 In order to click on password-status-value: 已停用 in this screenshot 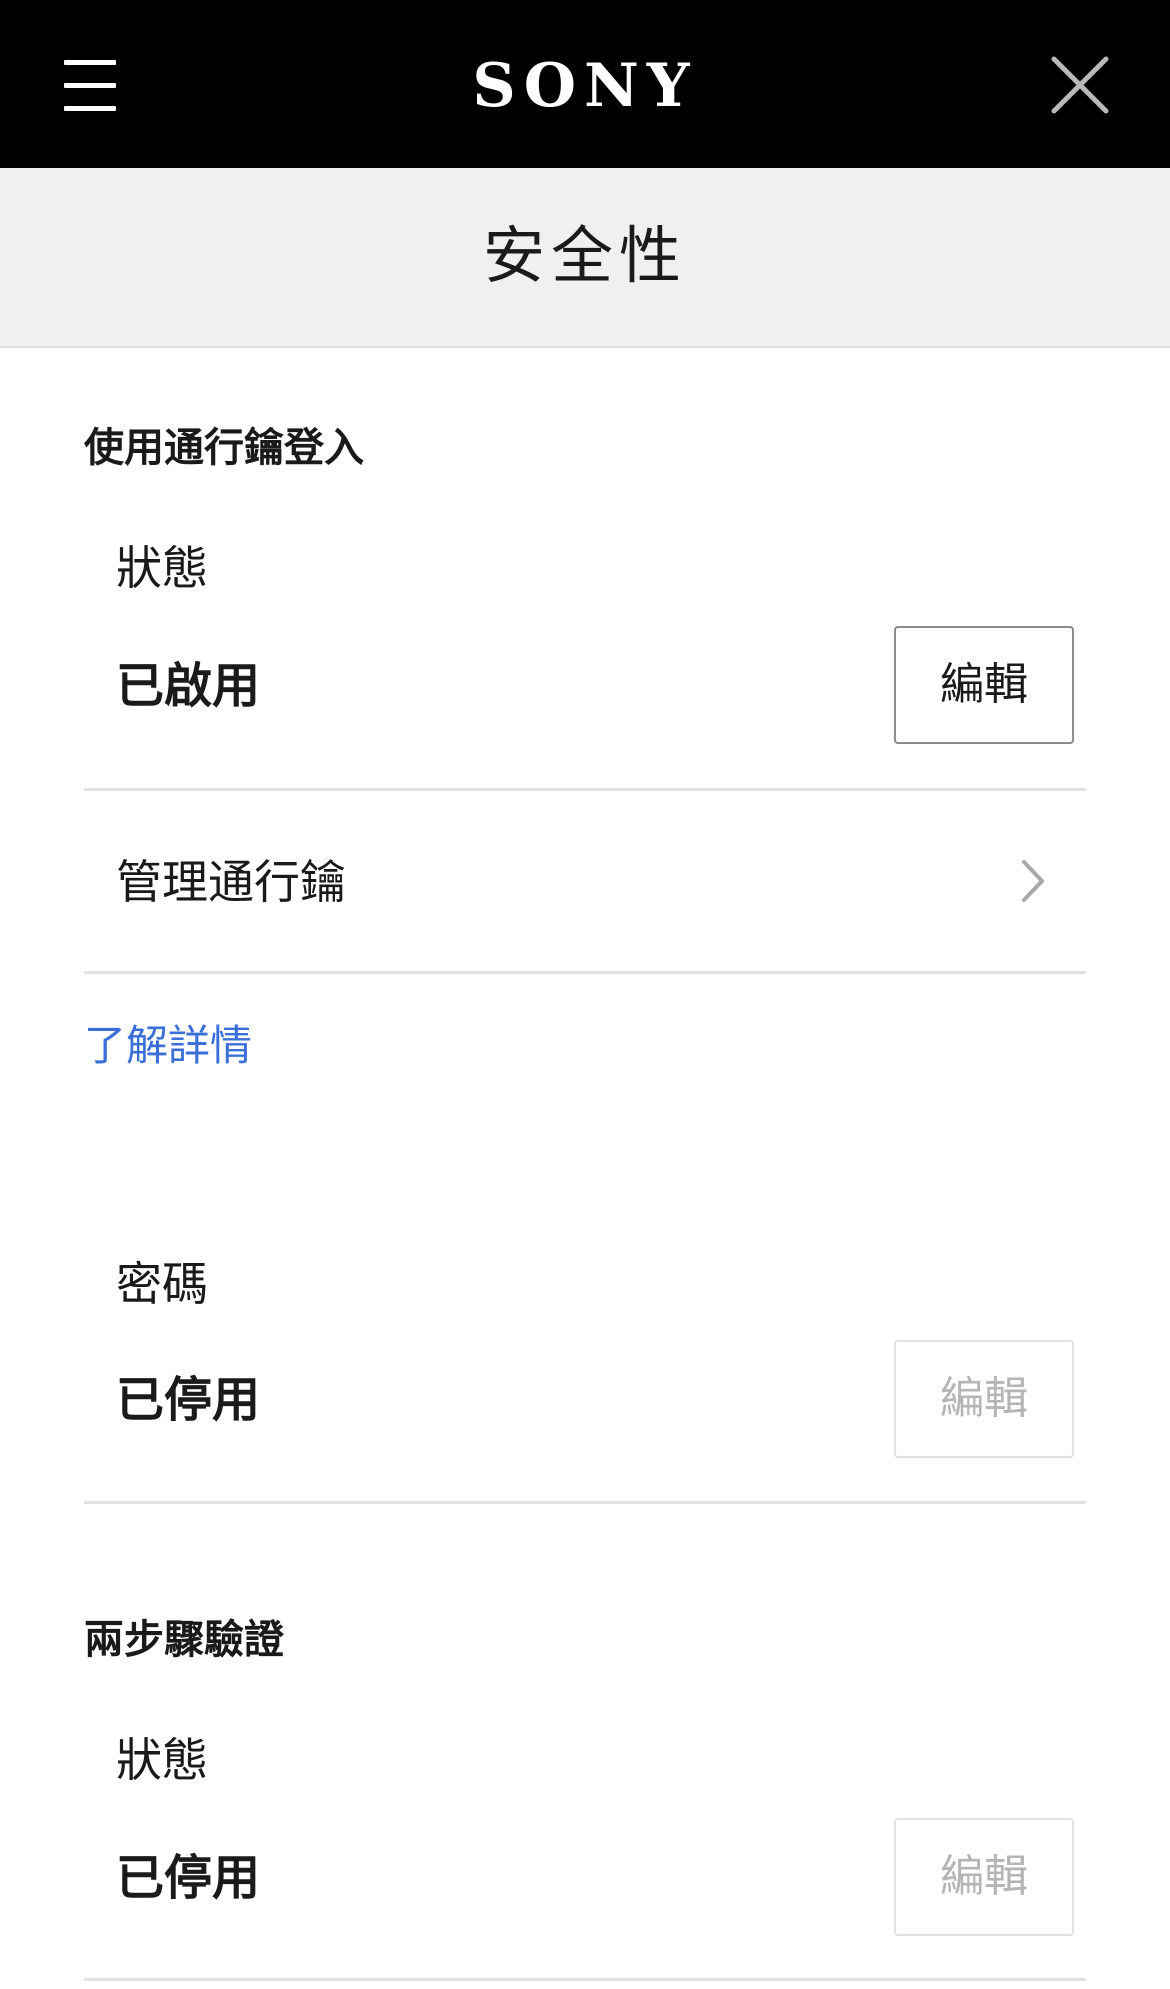, I will do `click(188, 1400)`.